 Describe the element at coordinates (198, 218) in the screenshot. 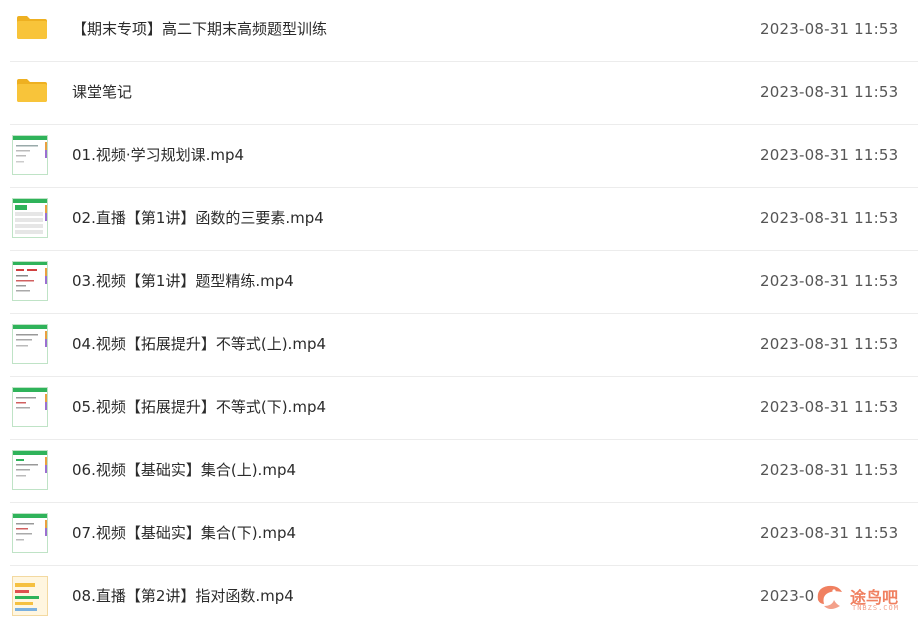

I see `file-name: 02.直播【第1讲】函数的三要素.mp4` at that location.